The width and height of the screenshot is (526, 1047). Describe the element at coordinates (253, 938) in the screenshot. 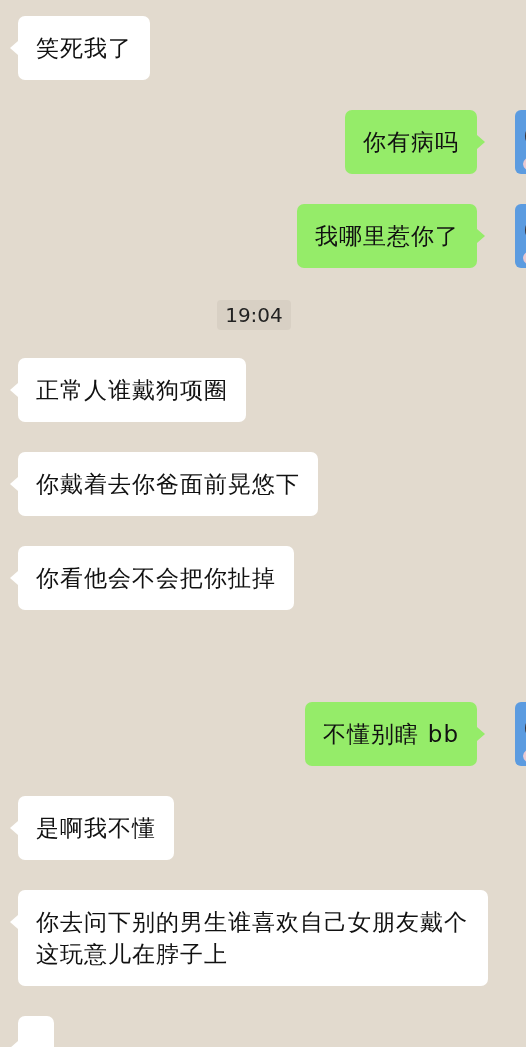

I see `message-bubble: 你去问下别的男生谁喜欢自己女朋友戴个这玩意儿在脖子上` at that location.